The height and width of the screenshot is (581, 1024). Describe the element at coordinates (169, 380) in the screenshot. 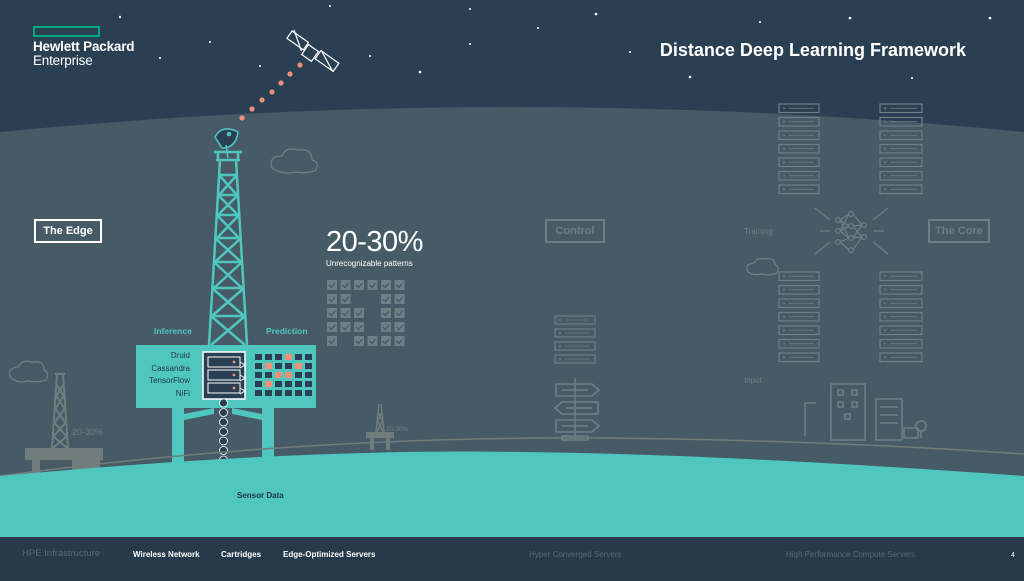

I see `stack-item: TensorFlow` at that location.